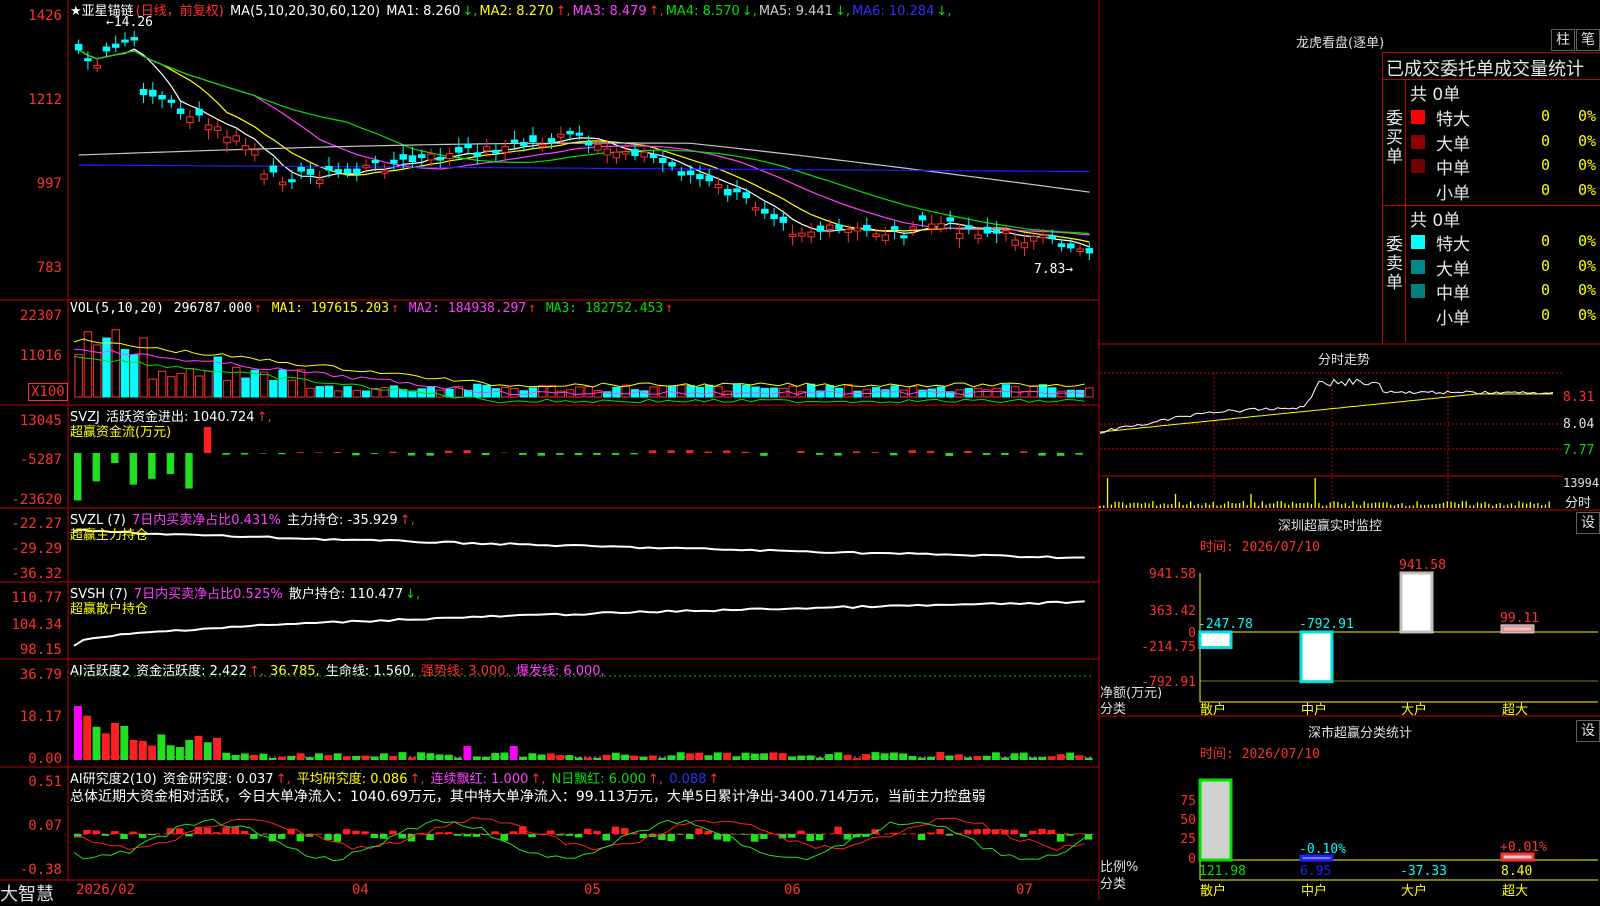 This screenshot has height=906, width=1600. Describe the element at coordinates (1588, 40) in the screenshot. I see `tick-mode-button: 笔` at that location.